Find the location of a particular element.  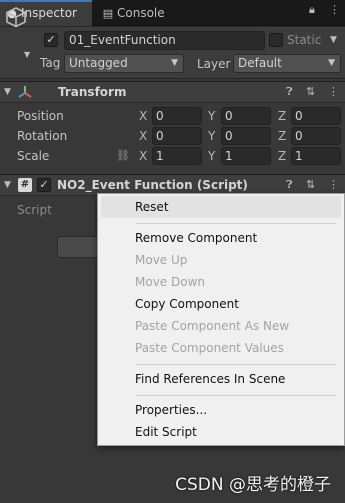

position-x-field: 0 is located at coordinates (177, 116).